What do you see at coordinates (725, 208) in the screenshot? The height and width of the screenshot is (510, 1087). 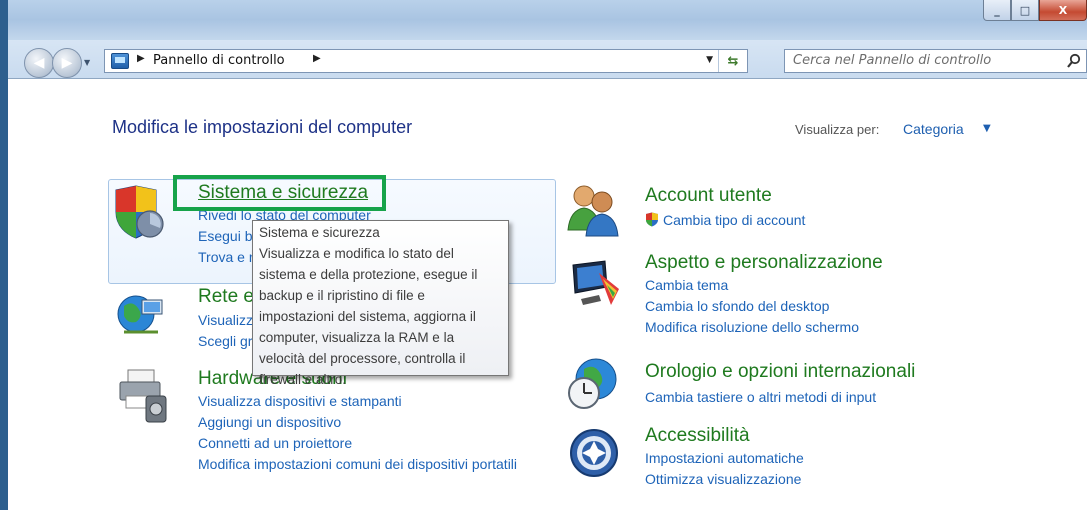 I see `category-user-accounts: Account utente Cambia tipo di account` at bounding box center [725, 208].